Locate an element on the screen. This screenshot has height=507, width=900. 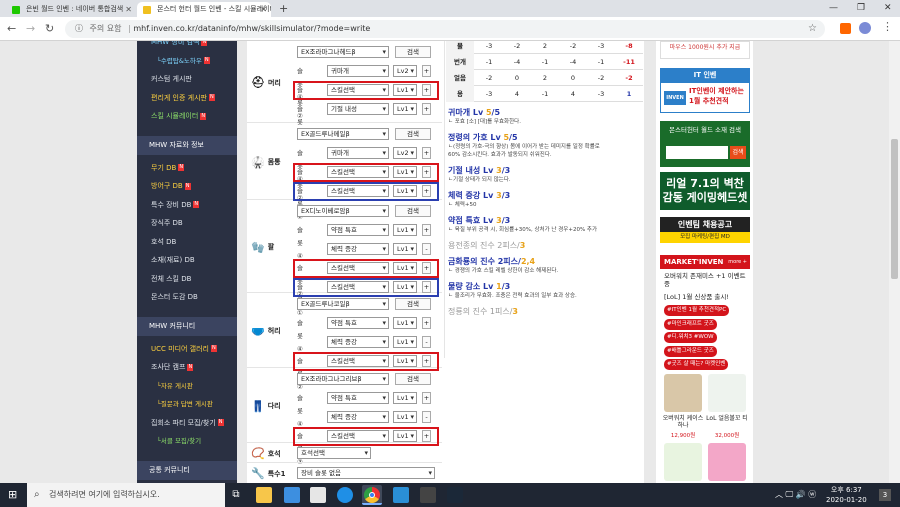
nav-section-header: MHW 자료와 정보 is located at coordinates (187, 145).